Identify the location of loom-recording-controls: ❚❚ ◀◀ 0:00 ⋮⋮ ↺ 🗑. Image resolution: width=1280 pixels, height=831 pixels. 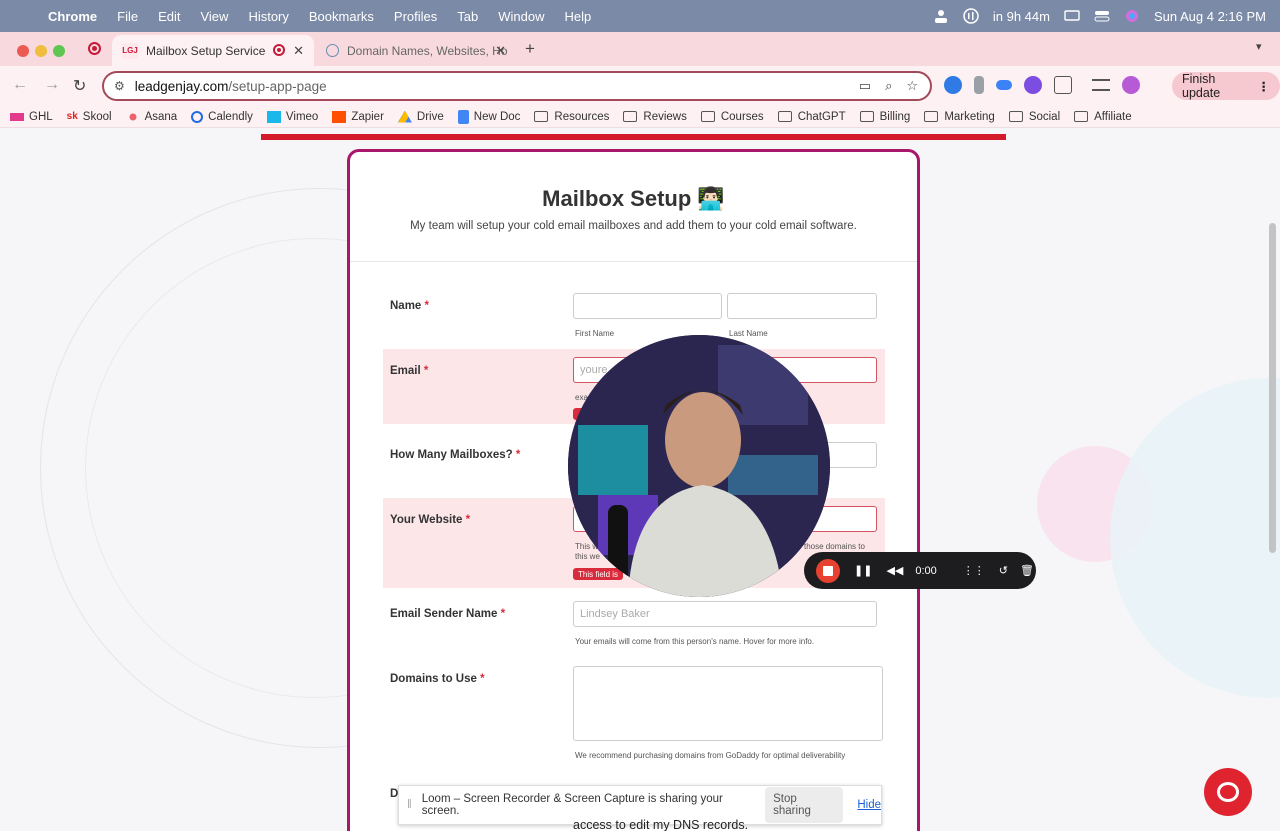
(920, 570).